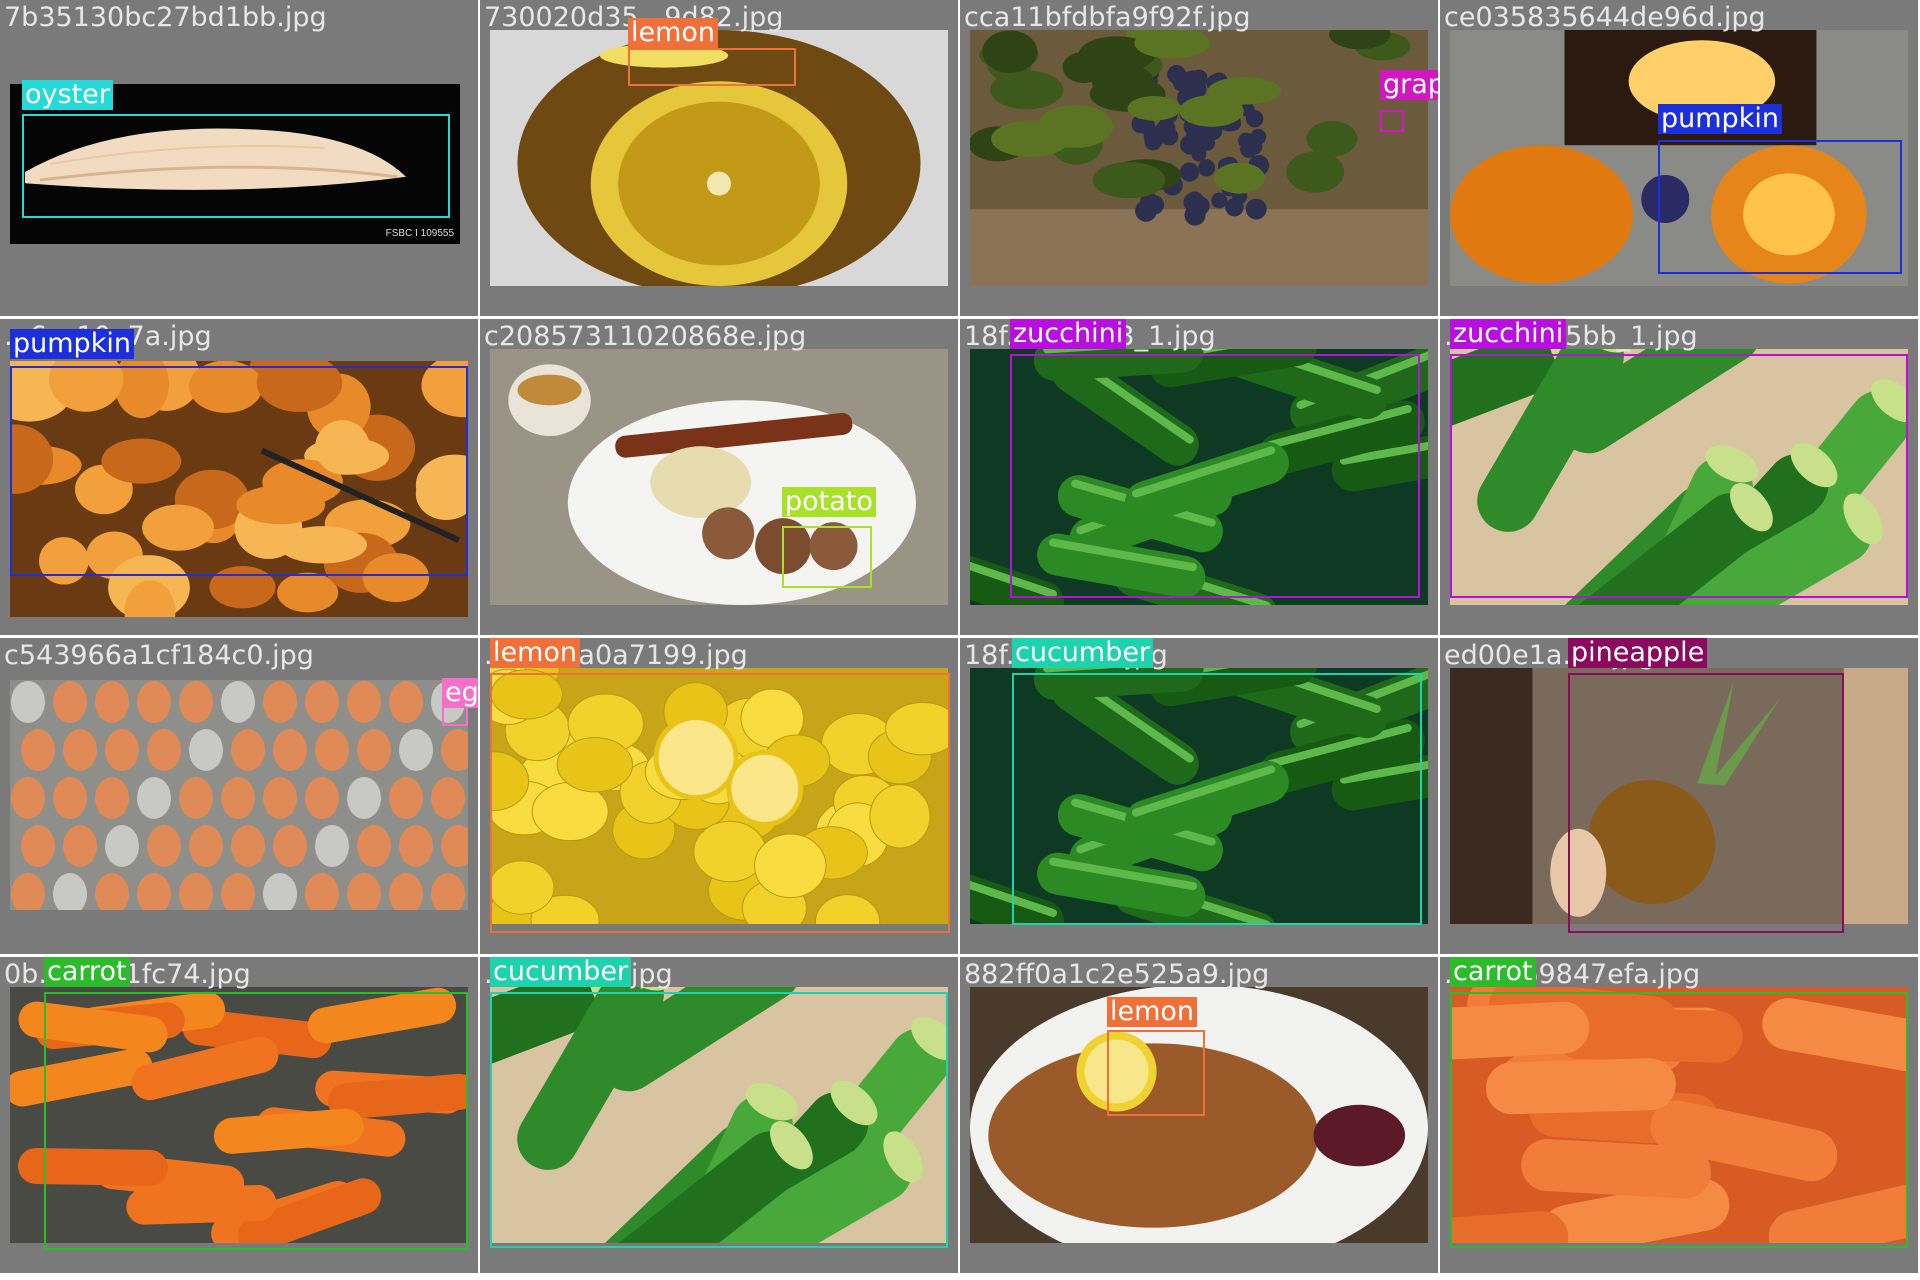 The width and height of the screenshot is (1920, 1280). Describe the element at coordinates (1117, 974) in the screenshot. I see `image-filename: 882ff0a1c2e525a9.jpg` at that location.